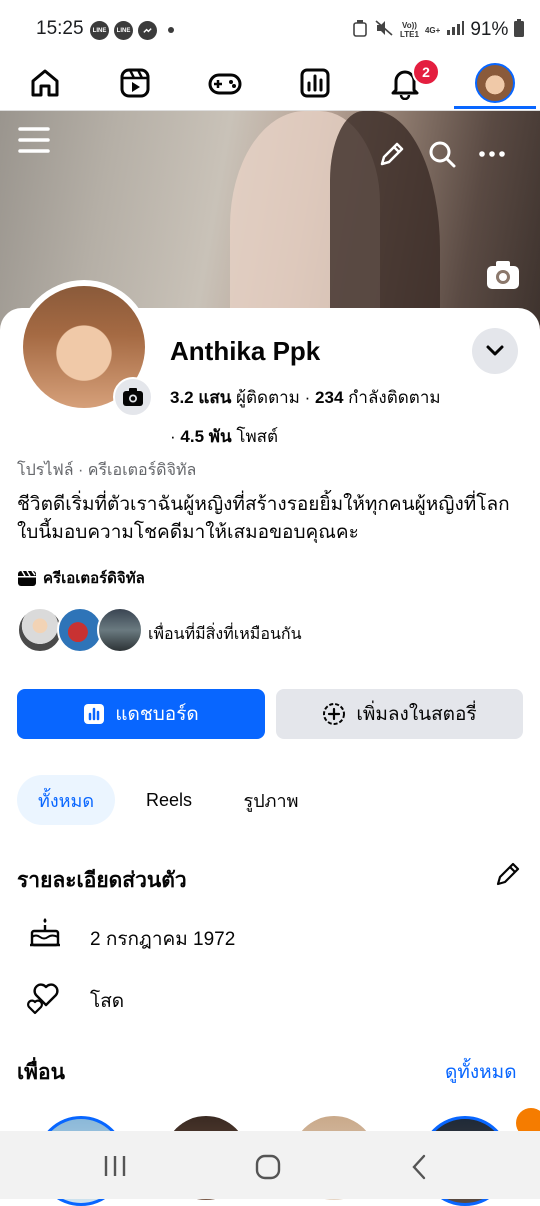  I want to click on profile-name: Anthika Ppk, so click(245, 351).